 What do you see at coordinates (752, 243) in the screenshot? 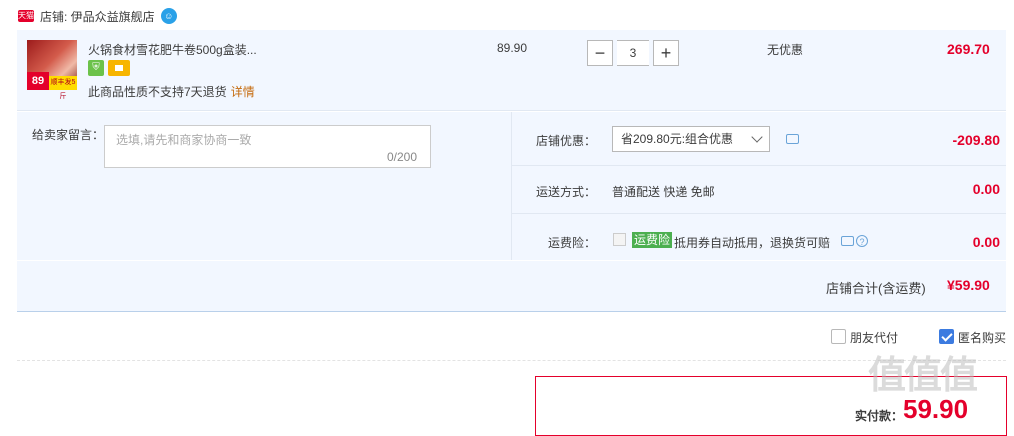
I see `insurance-text: 抵用券自动抵用，退换货可赔` at bounding box center [752, 243].